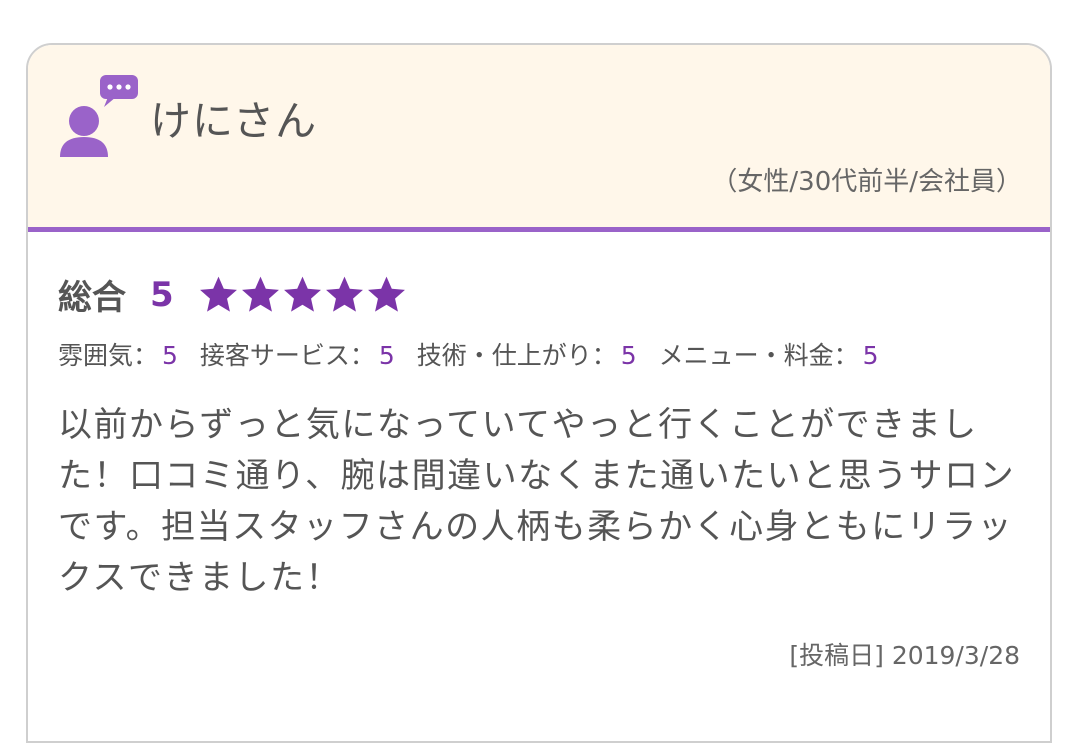 The width and height of the screenshot is (1080, 743). What do you see at coordinates (516, 355) in the screenshot?
I see `sub-rating-label: 技術・仕上がり：` at bounding box center [516, 355].